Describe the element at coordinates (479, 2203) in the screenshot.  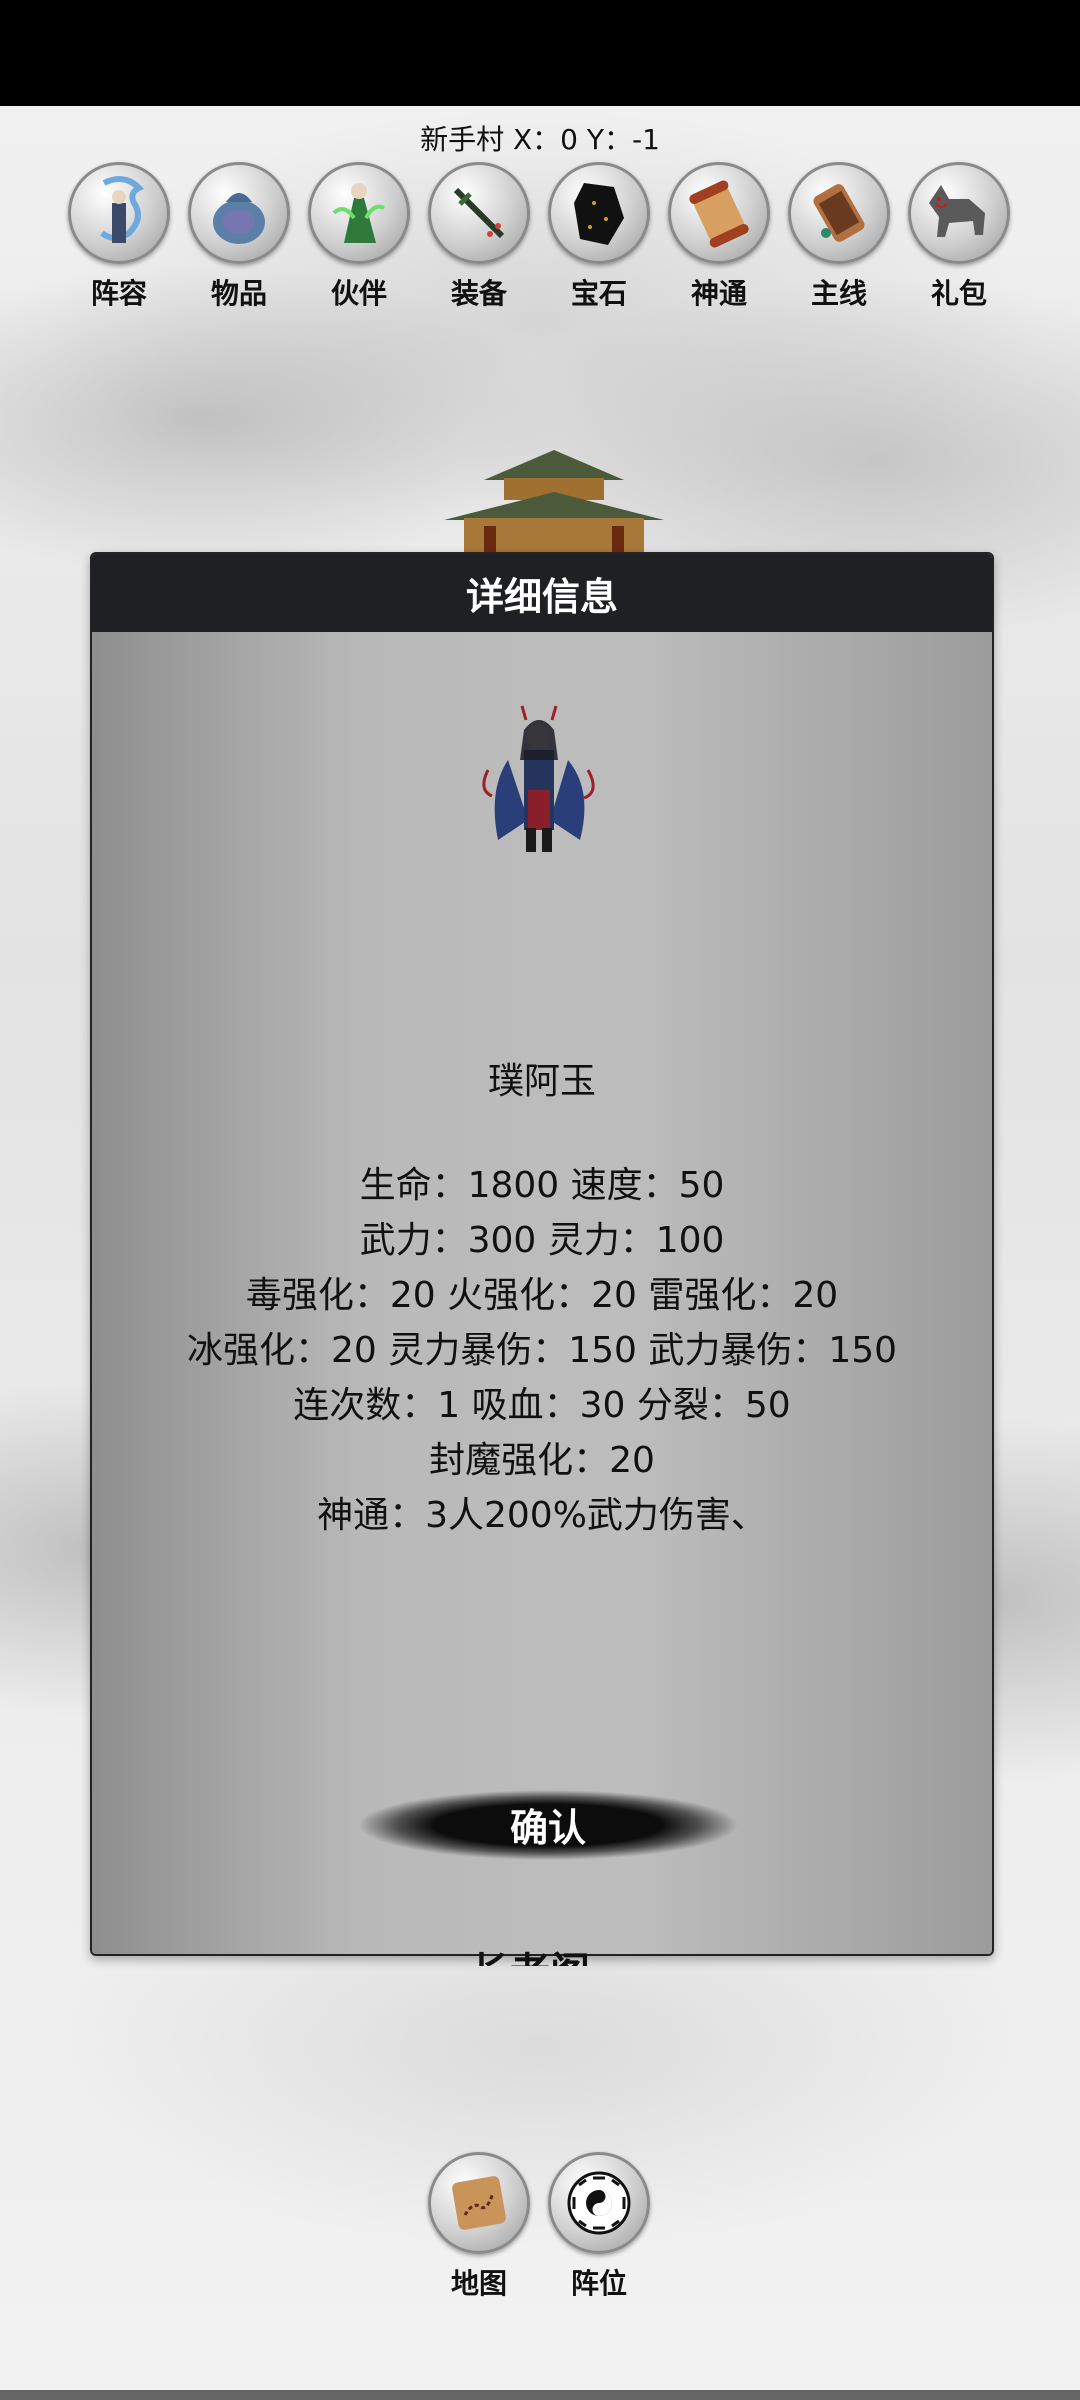
I see `map-icon` at that location.